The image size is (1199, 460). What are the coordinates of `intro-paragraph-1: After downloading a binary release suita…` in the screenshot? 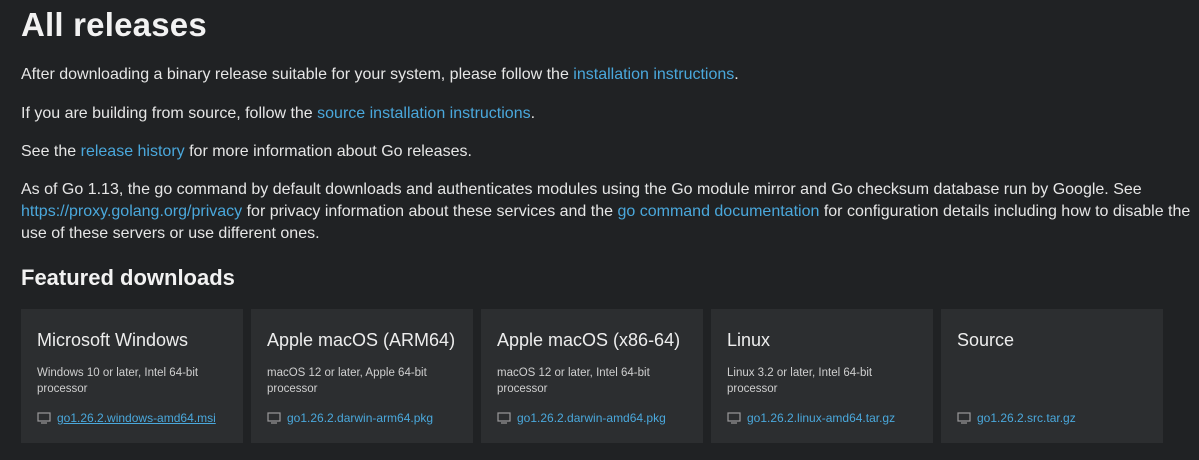 It's located at (606, 75).